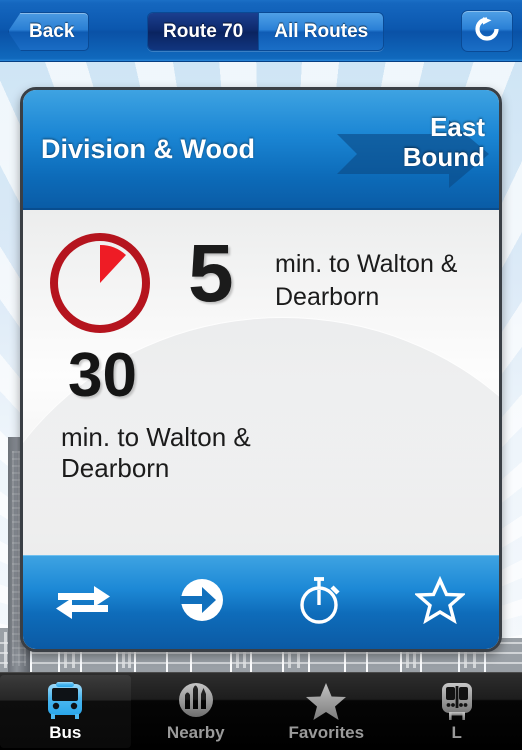 The height and width of the screenshot is (750, 522). What do you see at coordinates (102, 375) in the screenshot?
I see `arrival-minutes-secondary: 30` at bounding box center [102, 375].